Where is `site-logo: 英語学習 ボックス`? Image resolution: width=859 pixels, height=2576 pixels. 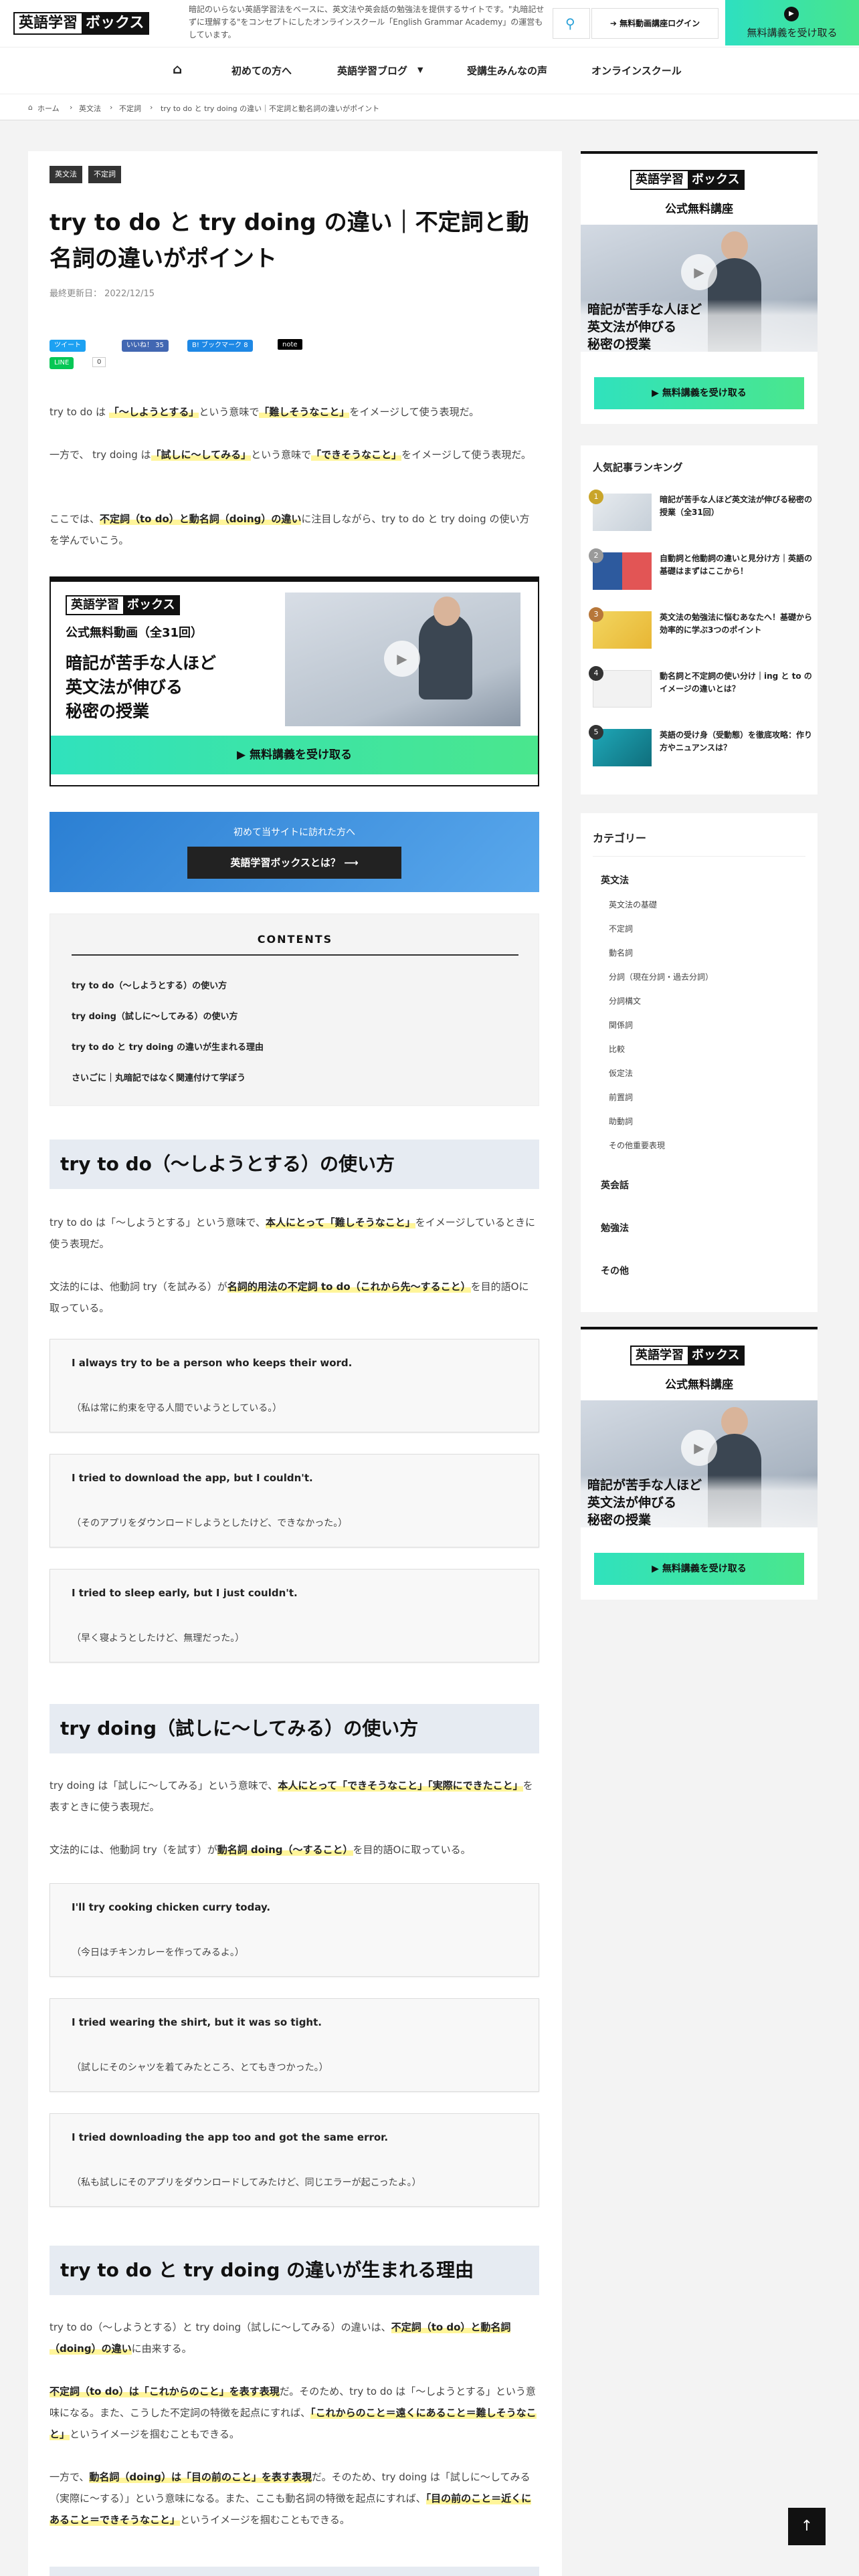
site-logo: 英語学習 ボックス is located at coordinates (81, 24).